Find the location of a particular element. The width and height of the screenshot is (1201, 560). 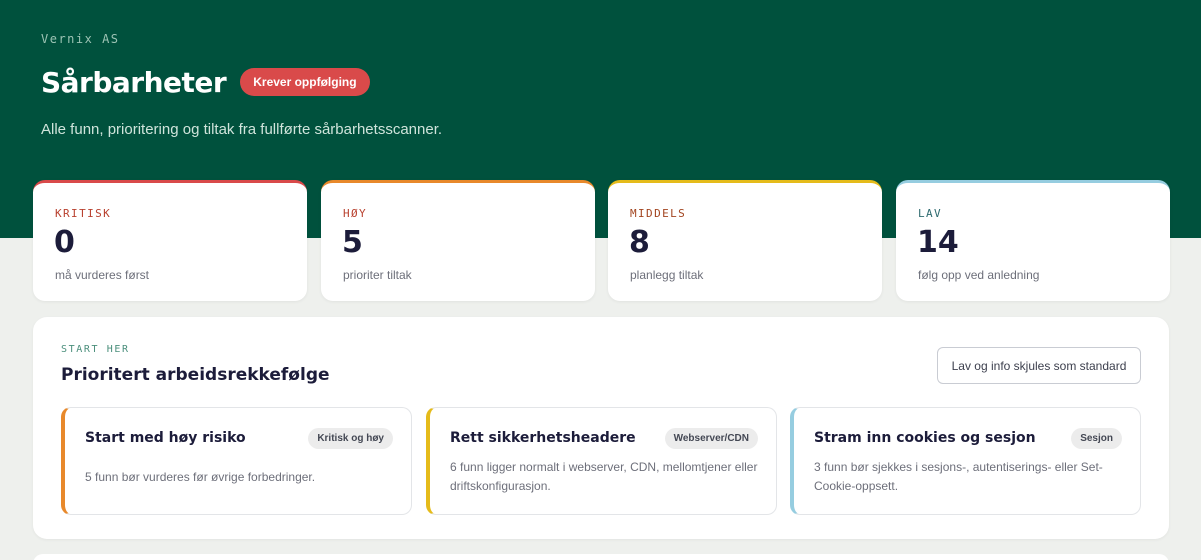

severity-card-critical: KRITISK 0 må vurderes først is located at coordinates (170, 240).